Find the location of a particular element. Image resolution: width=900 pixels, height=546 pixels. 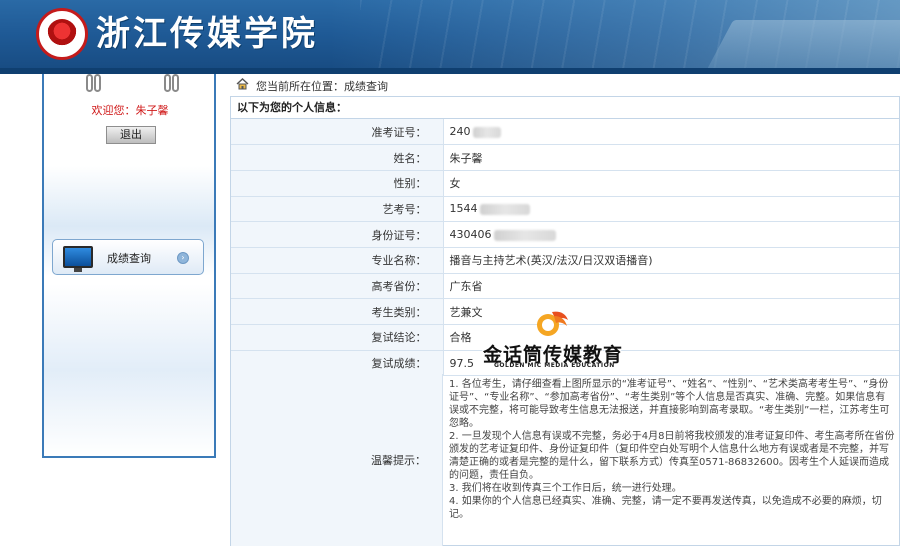

row-value: 艺兼文 is located at coordinates (671, 311).